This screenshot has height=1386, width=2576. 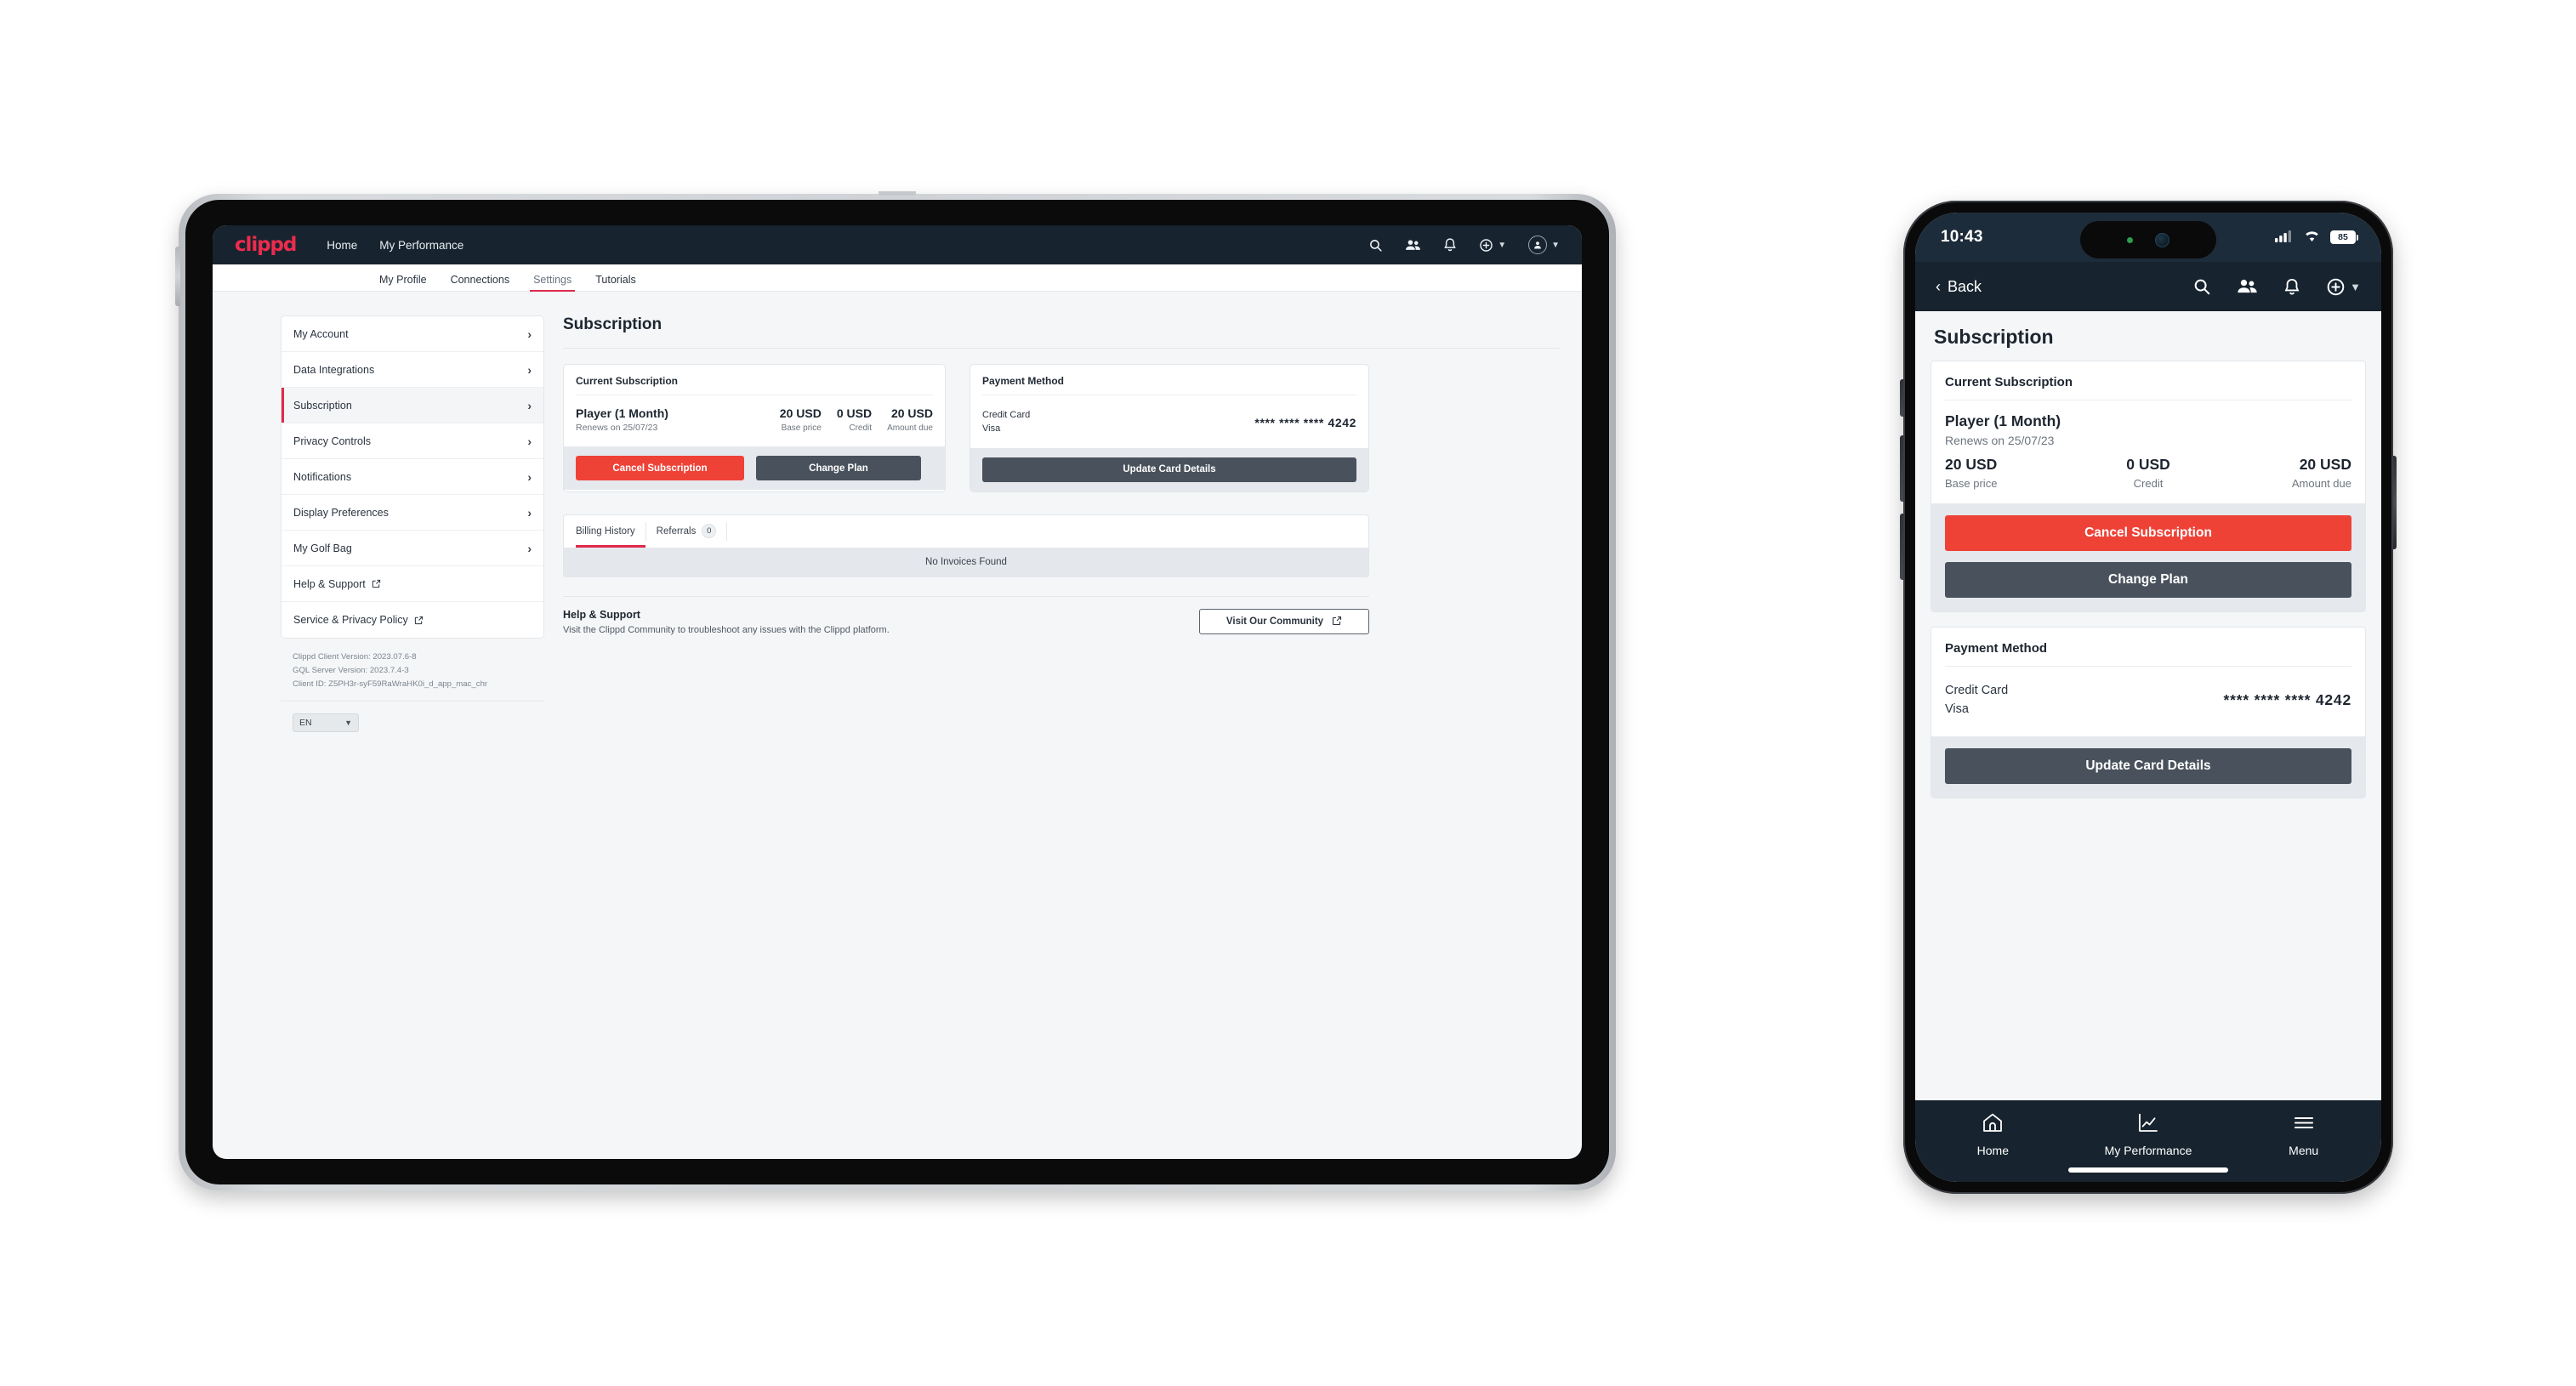 I want to click on sidebar-item-subscription: Subscription ›, so click(x=412, y=405).